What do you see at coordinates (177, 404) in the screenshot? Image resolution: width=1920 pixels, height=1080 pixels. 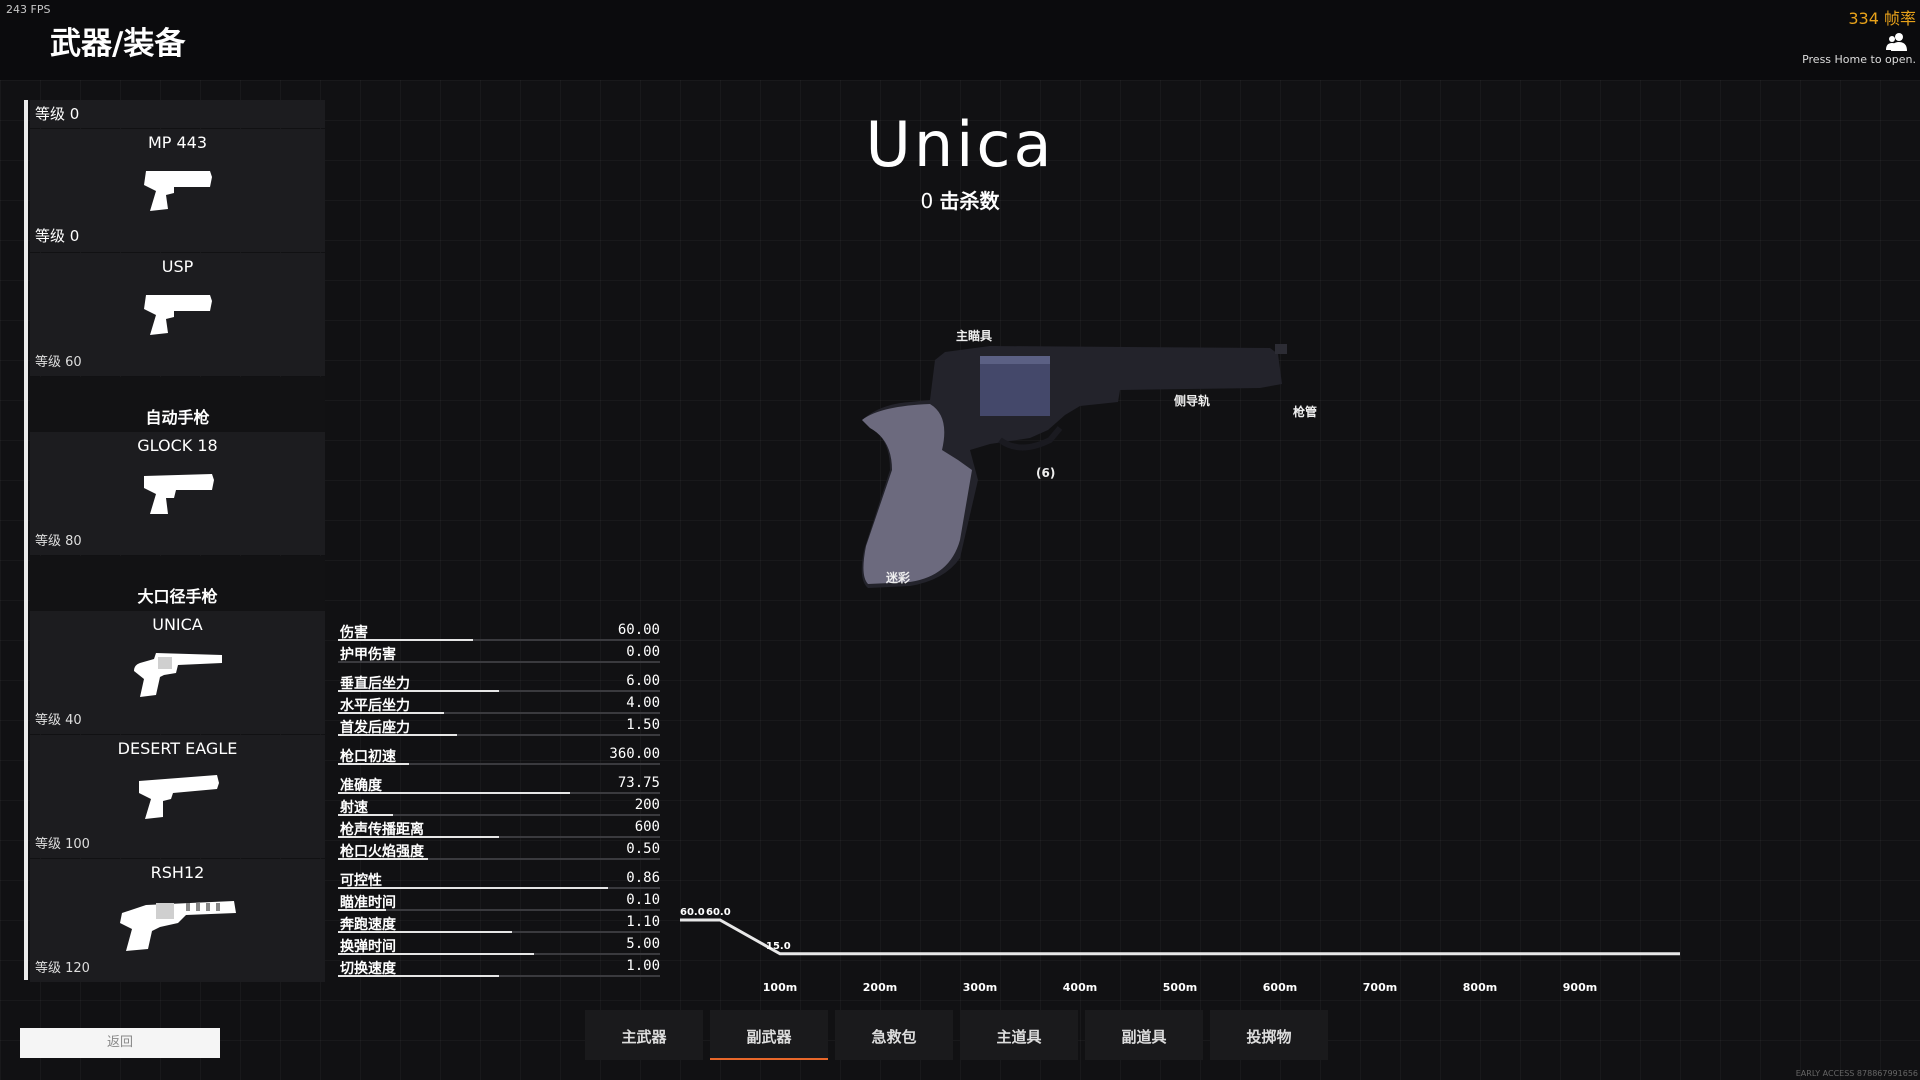 I see `category-title: 自动手枪` at bounding box center [177, 404].